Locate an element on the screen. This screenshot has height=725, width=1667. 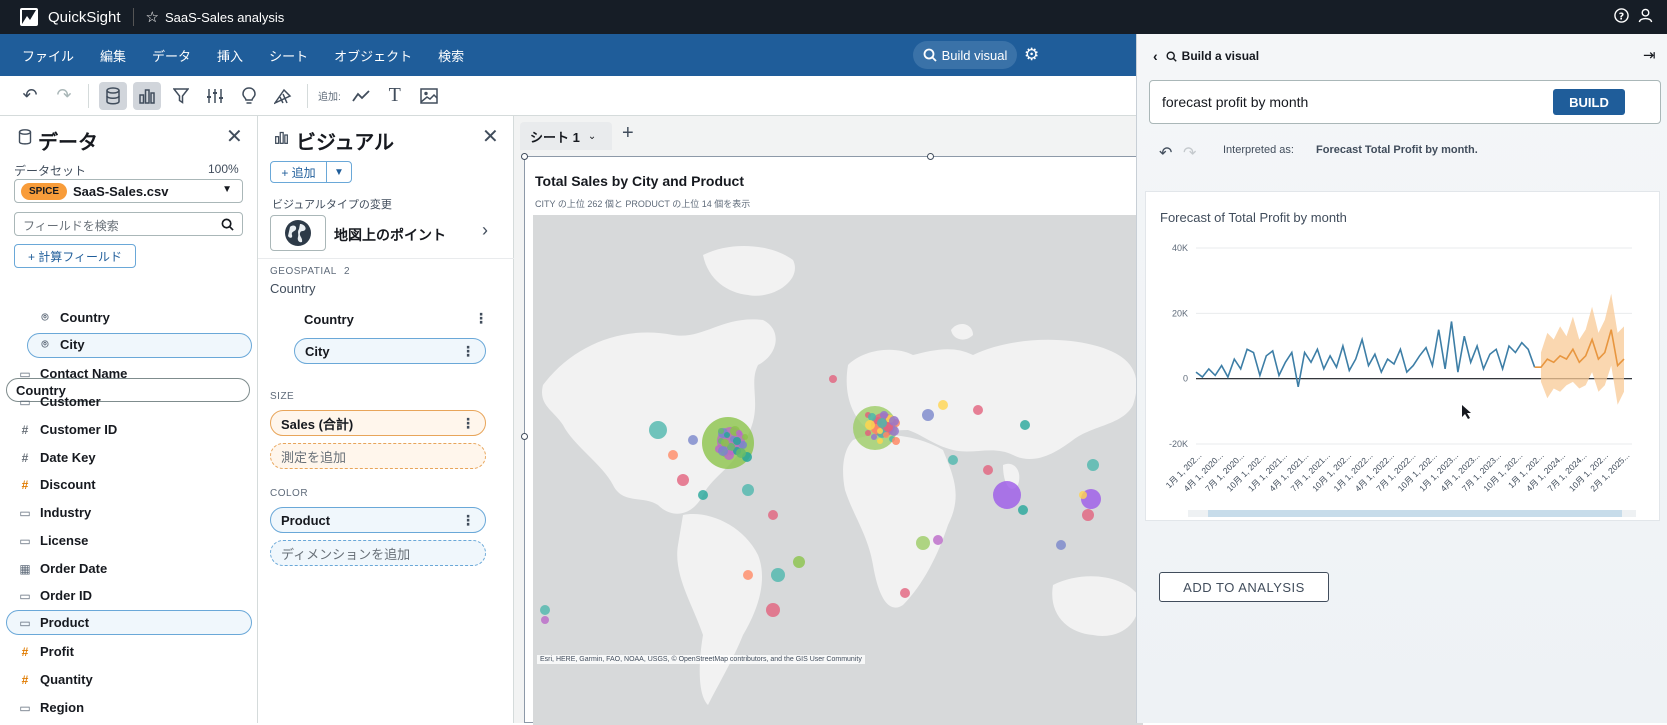
chevron-down-icon: ⌄ is located at coordinates (592, 136).